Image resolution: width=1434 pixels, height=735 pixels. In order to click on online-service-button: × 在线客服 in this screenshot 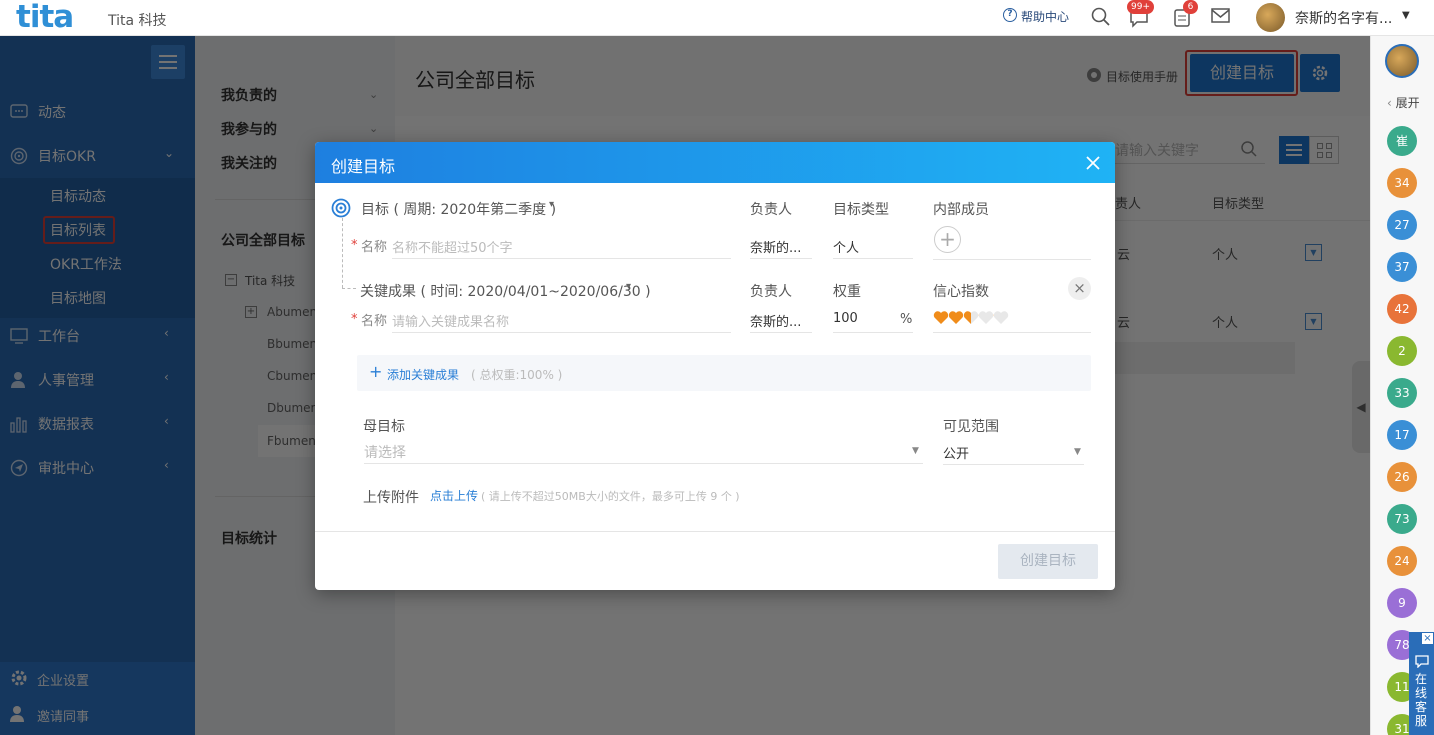, I will do `click(1421, 683)`.